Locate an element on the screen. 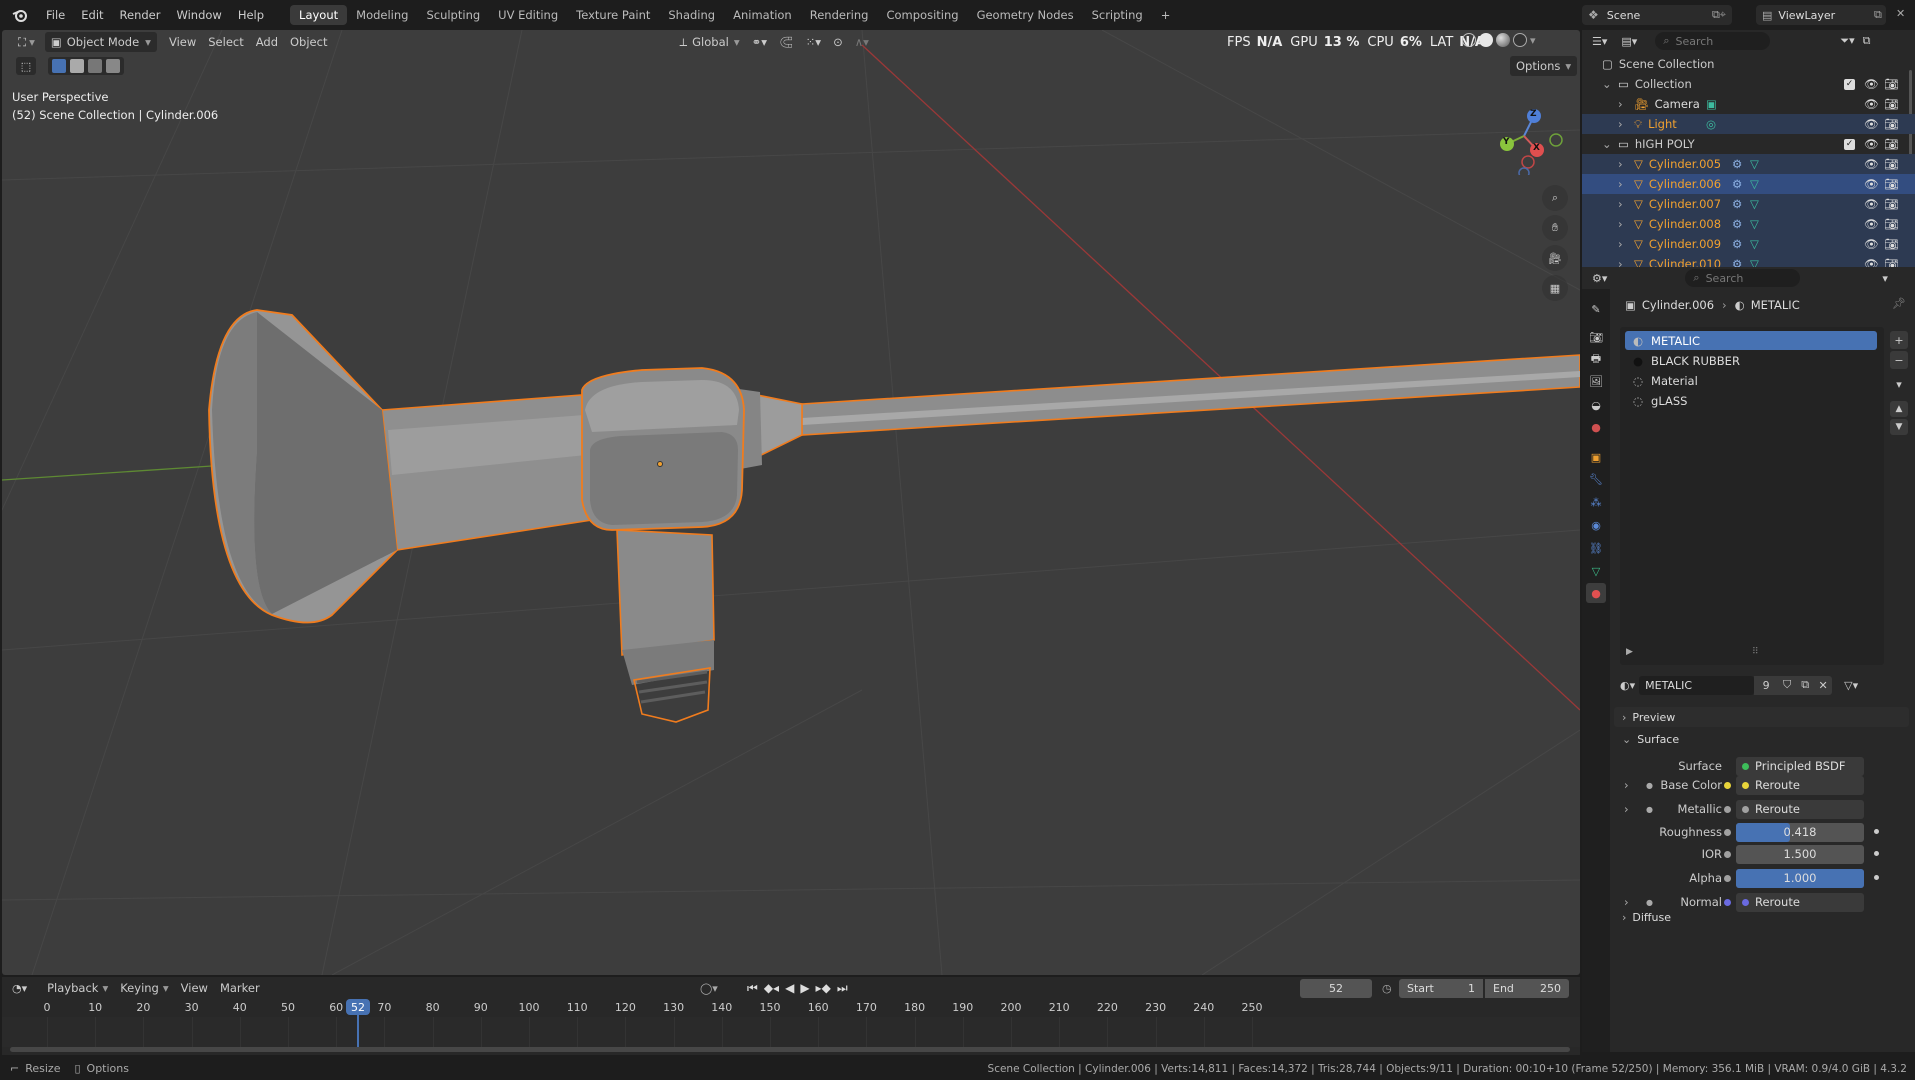 The width and height of the screenshot is (1915, 1080). pan-hand-icon: ✋︎ is located at coordinates (1555, 228).